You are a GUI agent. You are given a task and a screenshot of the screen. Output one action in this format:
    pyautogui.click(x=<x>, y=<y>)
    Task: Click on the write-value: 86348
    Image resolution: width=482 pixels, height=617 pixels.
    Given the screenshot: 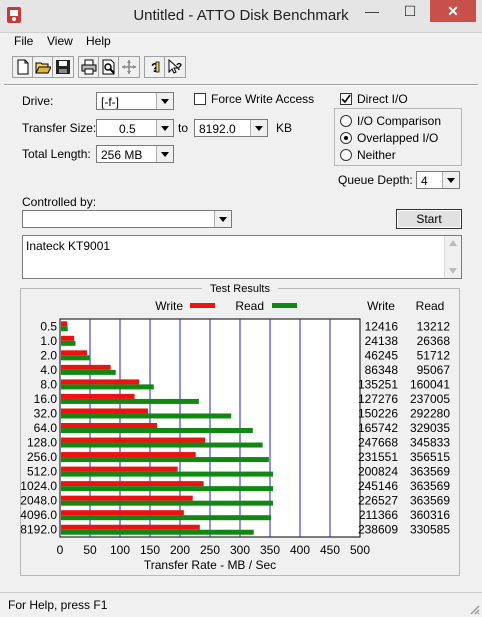 What is the action you would take?
    pyautogui.click(x=382, y=370)
    